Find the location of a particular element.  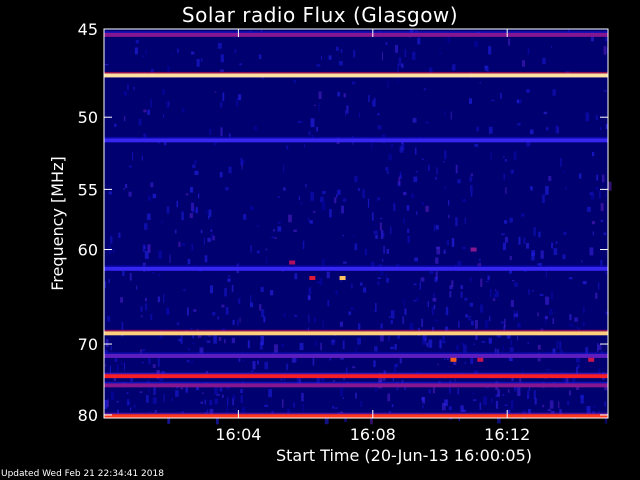

x-tick-label: 16:04 is located at coordinates (238, 434).